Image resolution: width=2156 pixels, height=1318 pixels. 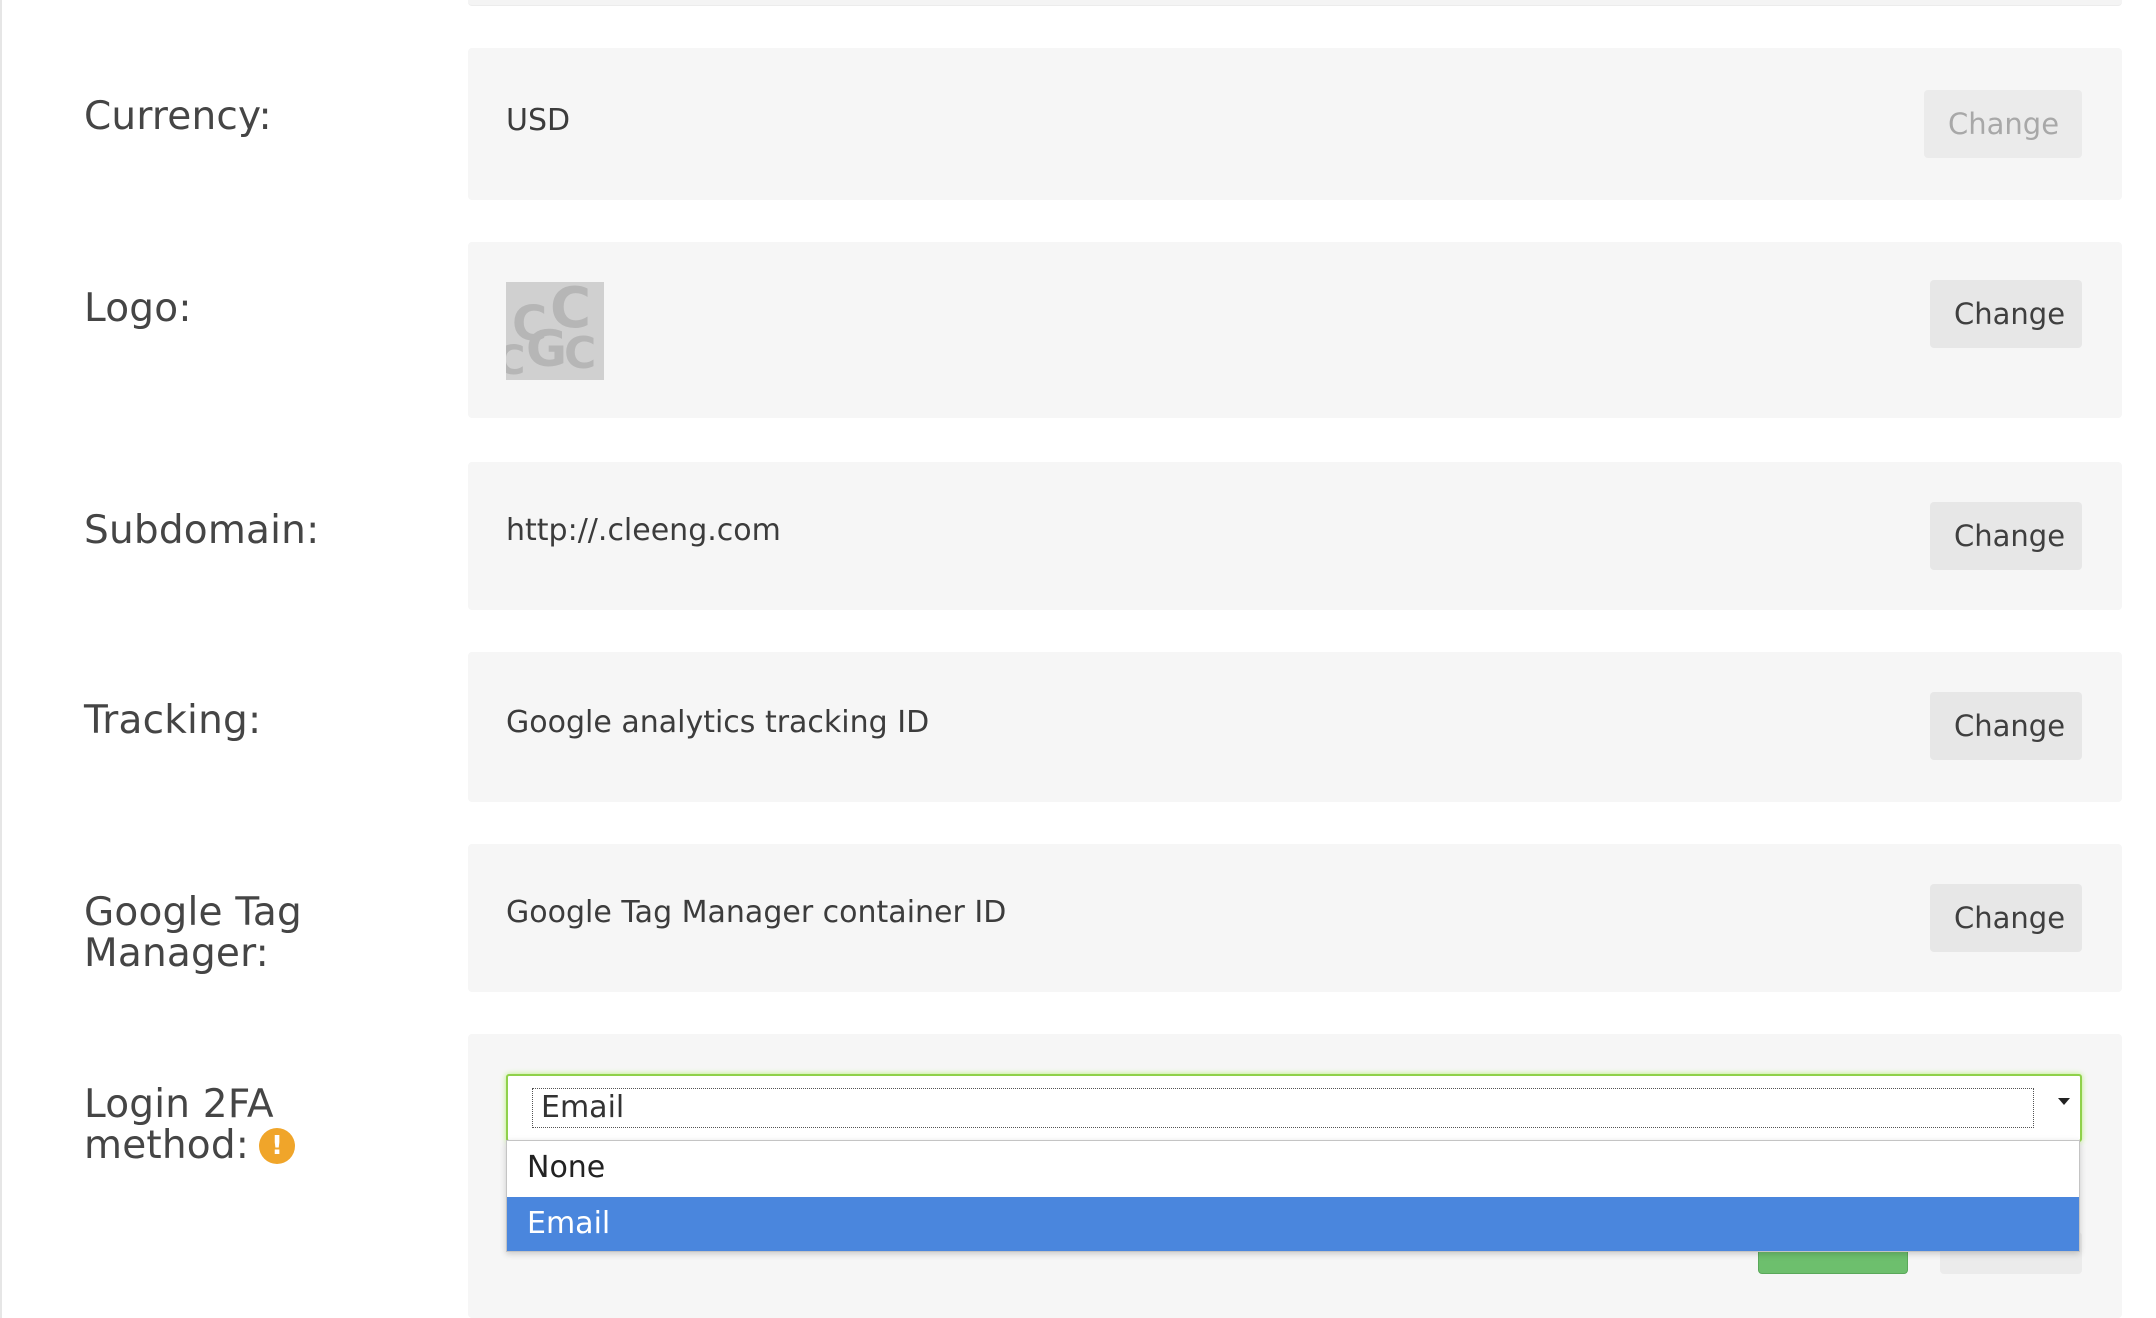 What do you see at coordinates (2006, 726) in the screenshot?
I see `tracking-change-button: Change` at bounding box center [2006, 726].